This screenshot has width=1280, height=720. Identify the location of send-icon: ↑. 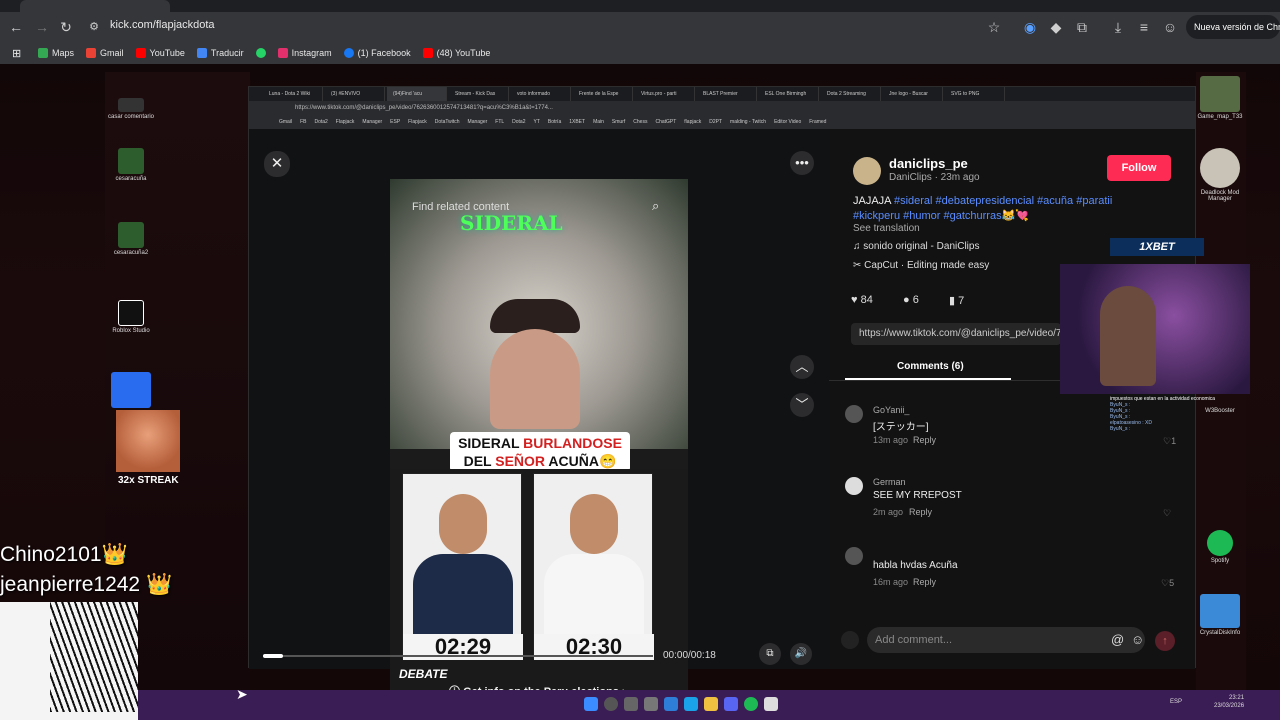
(1165, 641).